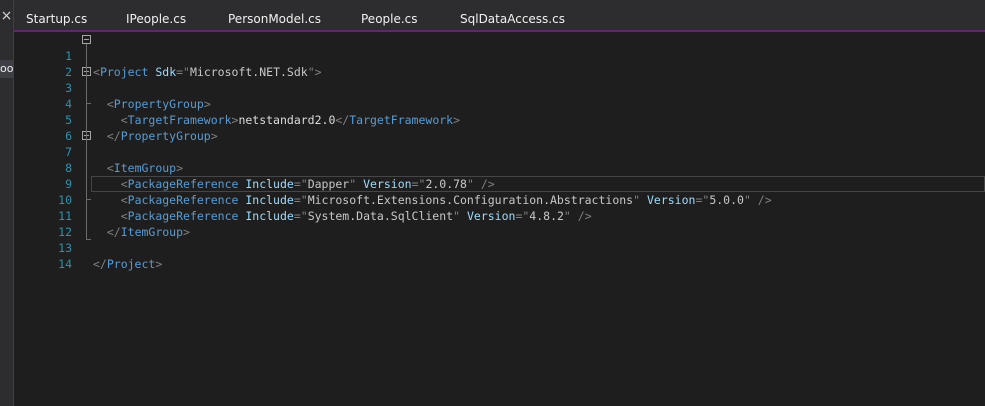 The image size is (985, 406). What do you see at coordinates (499, 151) in the screenshot?
I see `code-line: 7 <ItemGroup>` at bounding box center [499, 151].